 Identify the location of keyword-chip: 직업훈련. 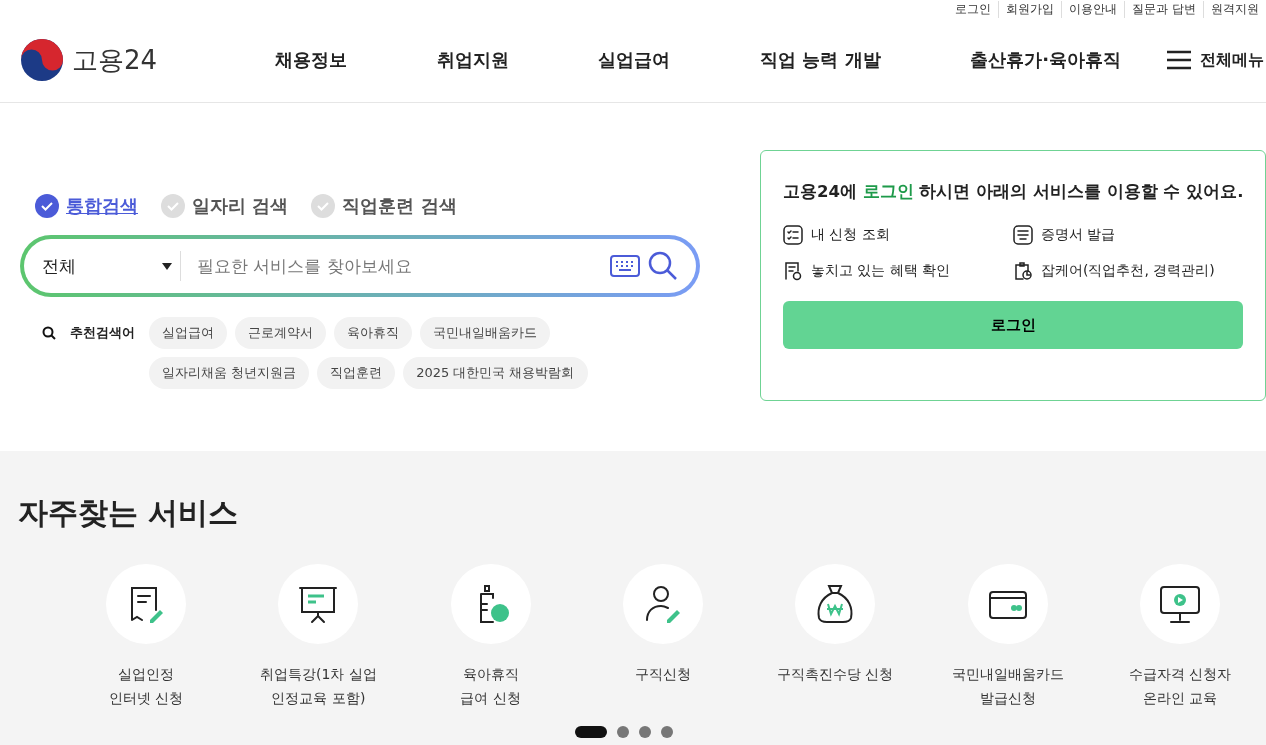
(356, 373).